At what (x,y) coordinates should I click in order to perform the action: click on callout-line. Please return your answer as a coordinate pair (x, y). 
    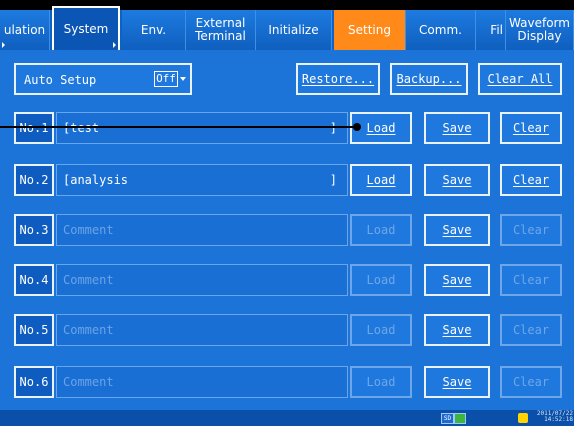
    Looking at the image, I should click on (179, 127).